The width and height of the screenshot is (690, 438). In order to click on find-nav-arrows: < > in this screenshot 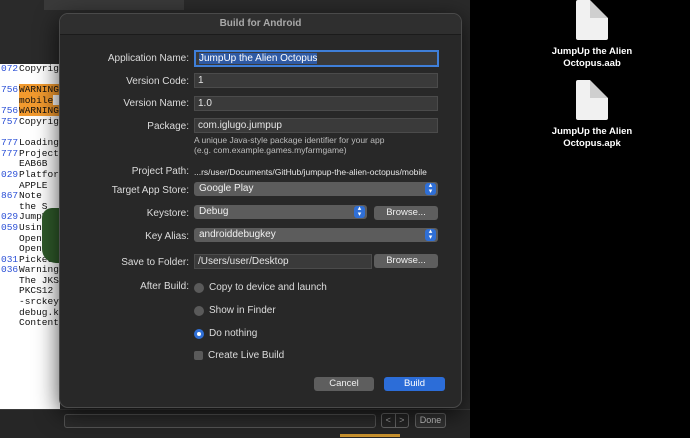, I will do `click(395, 420)`.